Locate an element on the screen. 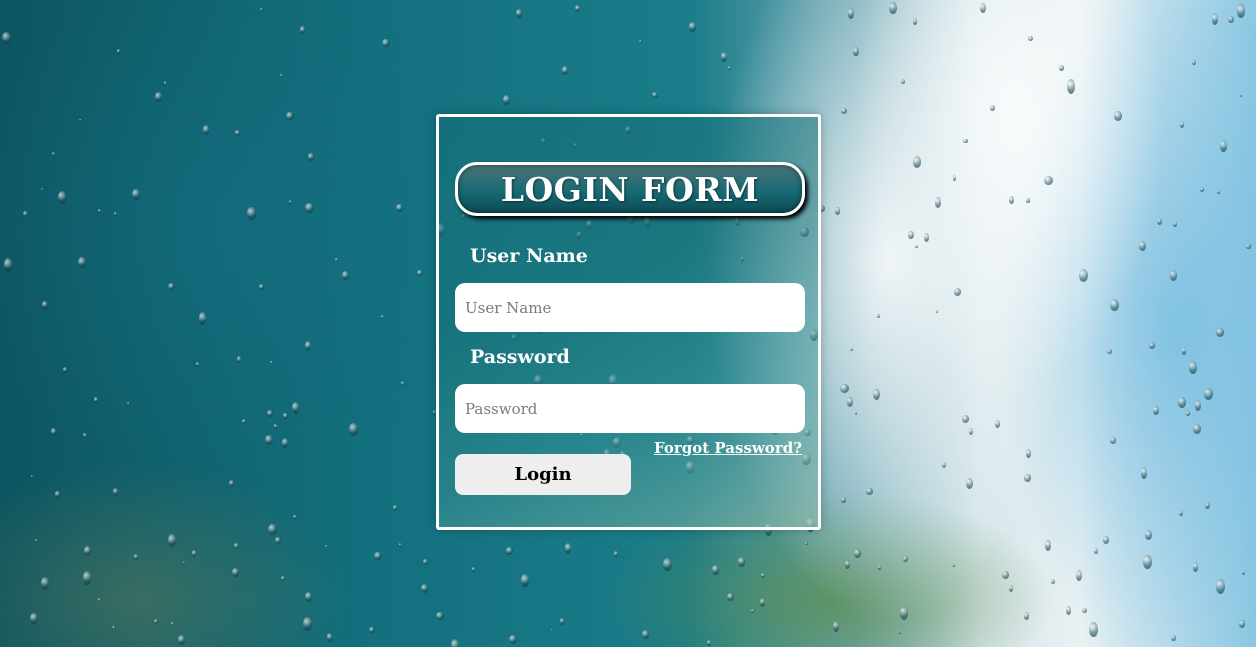 This screenshot has height=647, width=1256. form-title-banner: LOGIN FORM is located at coordinates (630, 189).